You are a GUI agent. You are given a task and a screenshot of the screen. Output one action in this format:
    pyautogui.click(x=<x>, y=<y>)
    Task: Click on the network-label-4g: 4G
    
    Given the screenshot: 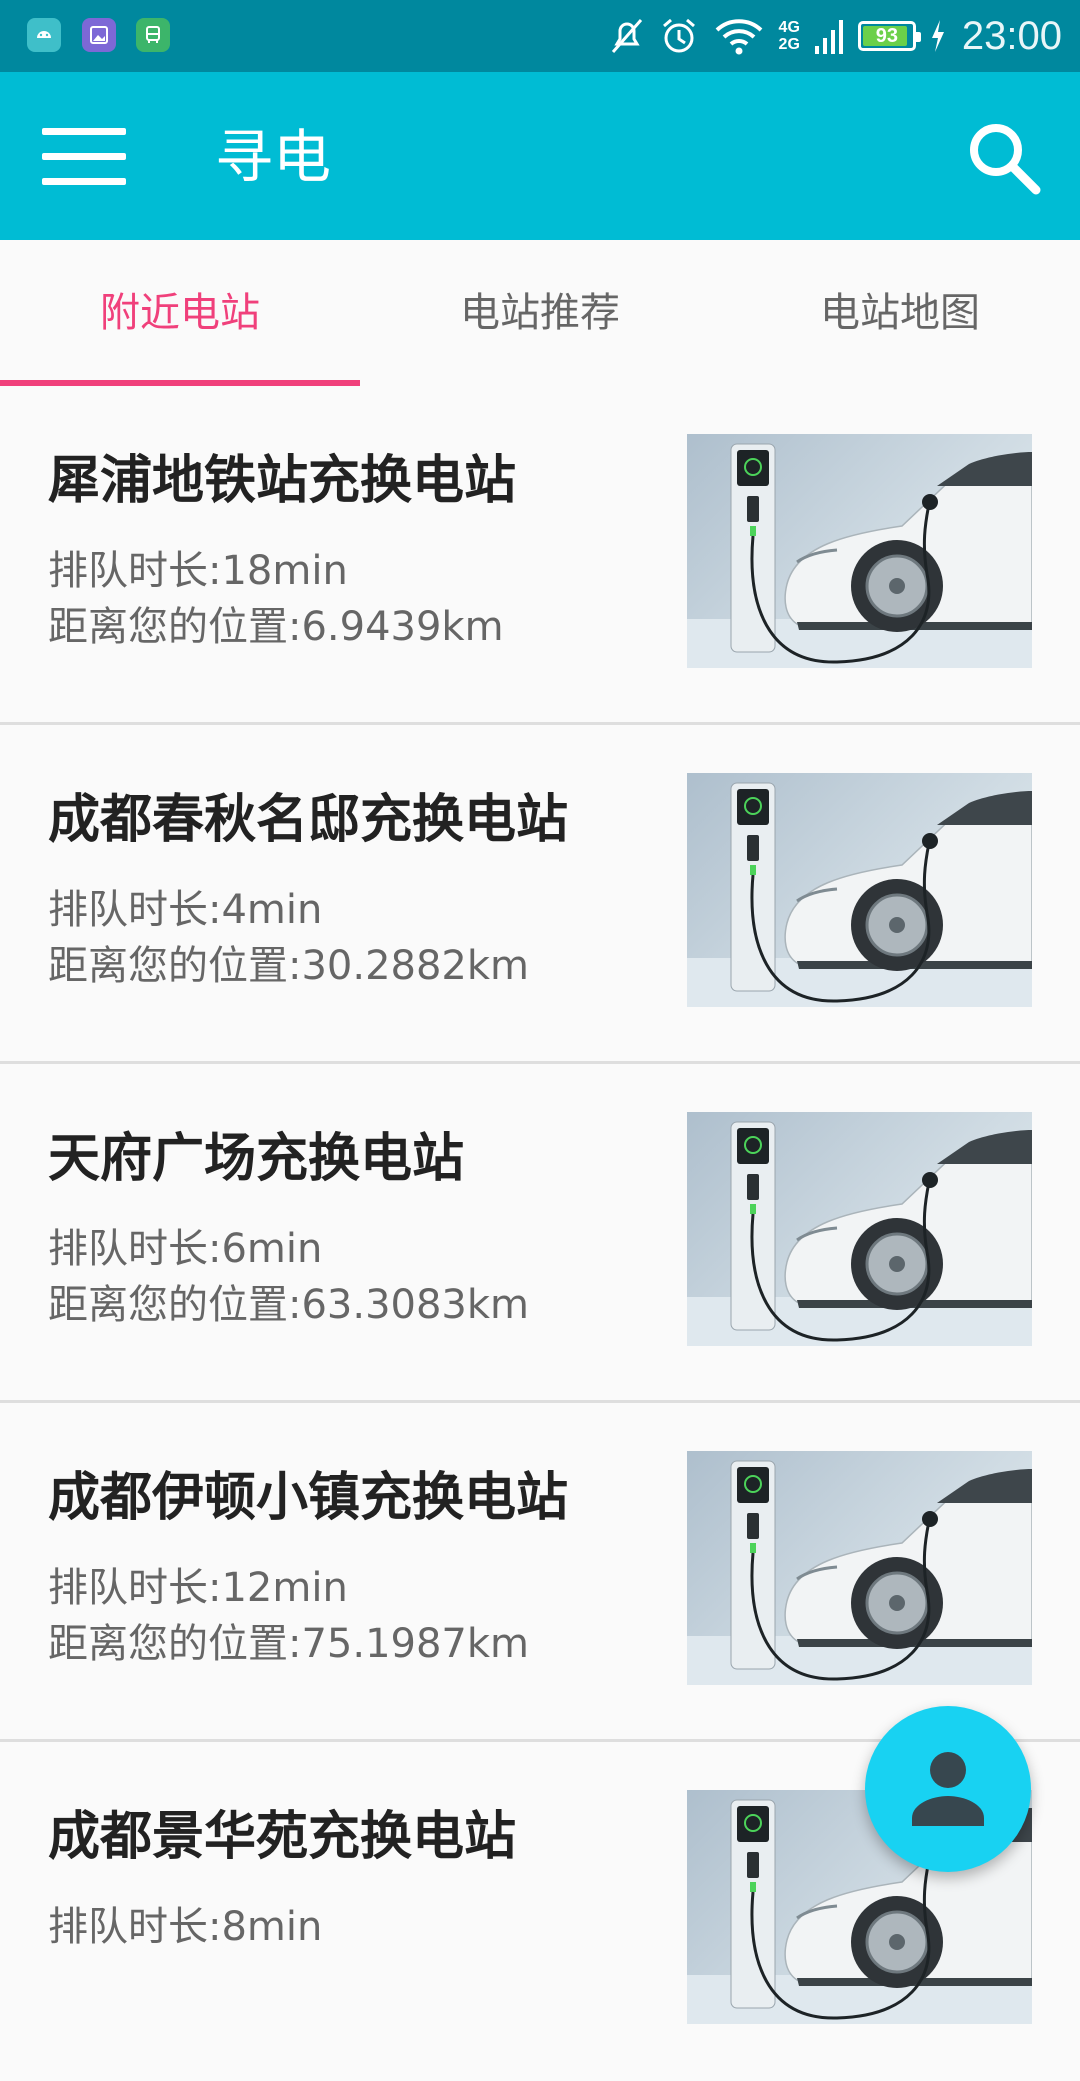 What is the action you would take?
    pyautogui.click(x=789, y=27)
    